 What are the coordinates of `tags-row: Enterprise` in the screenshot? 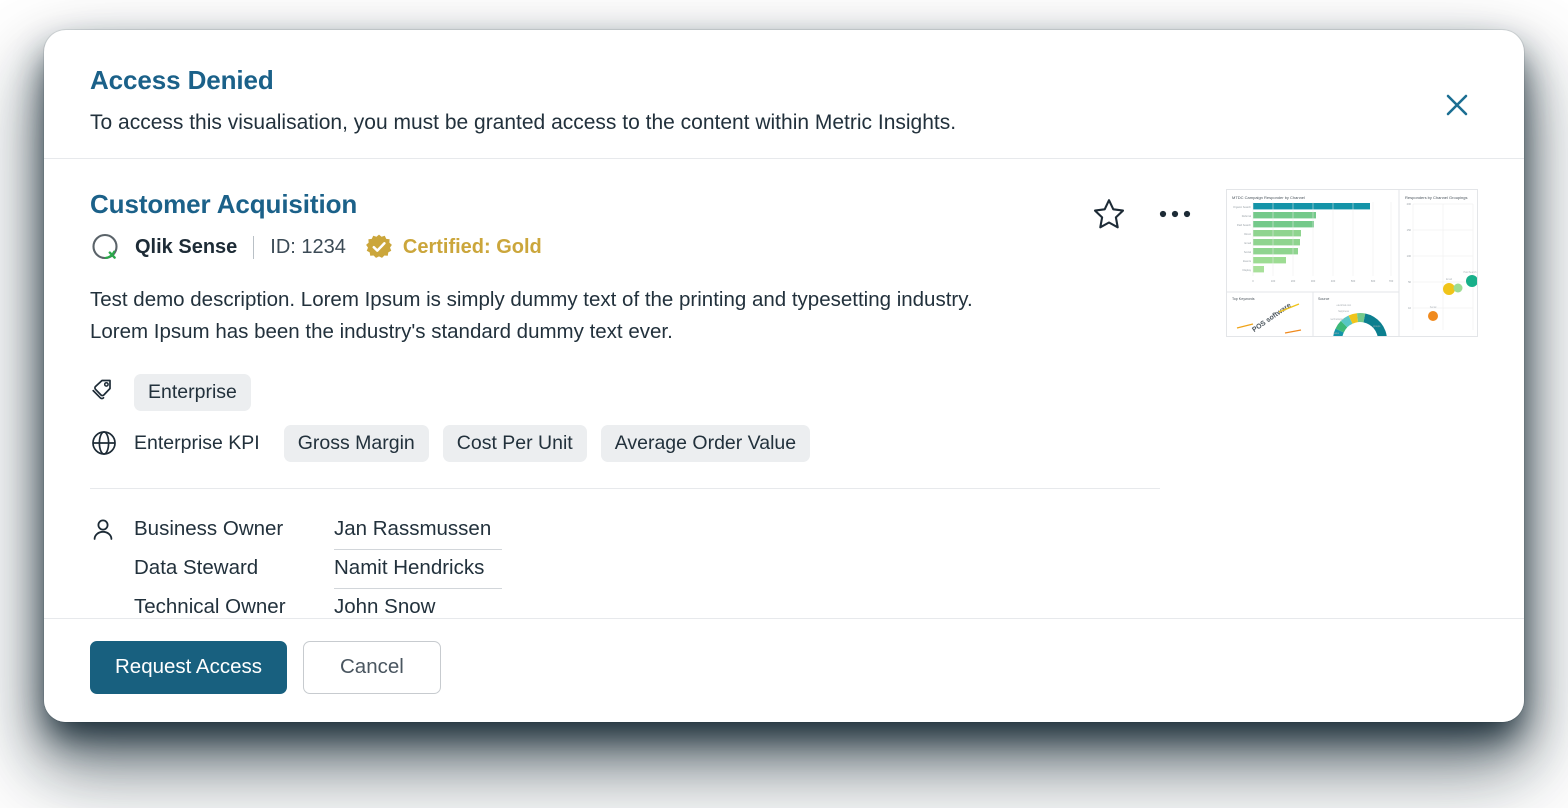 It's located at (784, 392).